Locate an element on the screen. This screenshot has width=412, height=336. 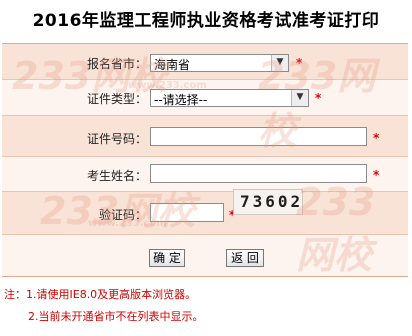
form-row-buttons is located at coordinates (205, 255).